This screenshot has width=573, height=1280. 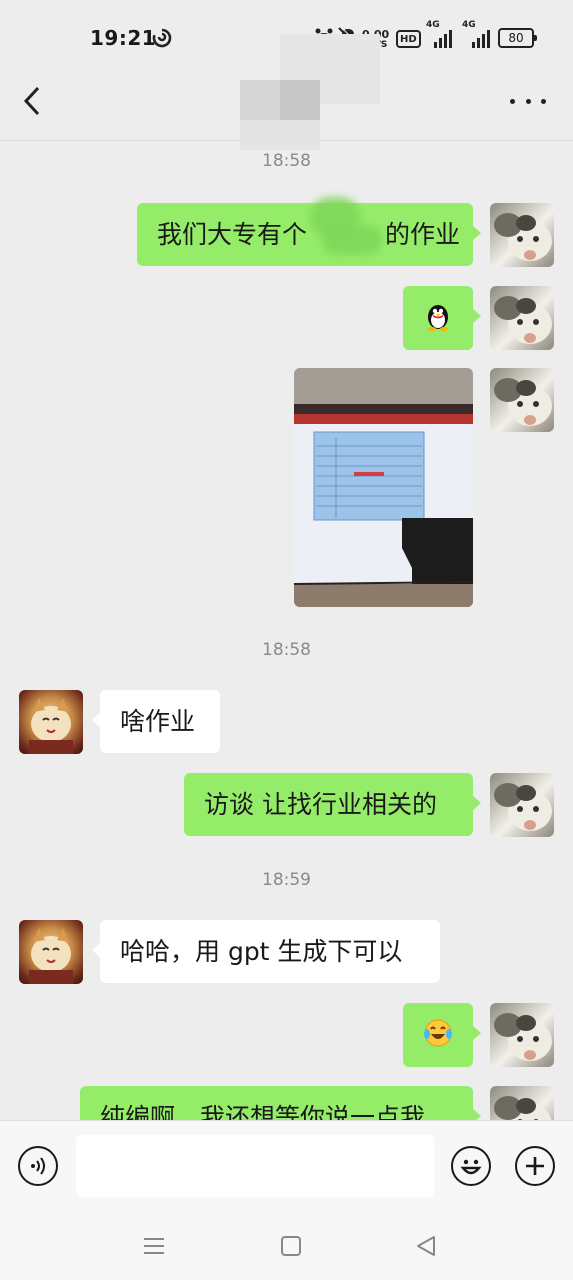 What do you see at coordinates (291, 1246) in the screenshot?
I see `home-square-icon` at bounding box center [291, 1246].